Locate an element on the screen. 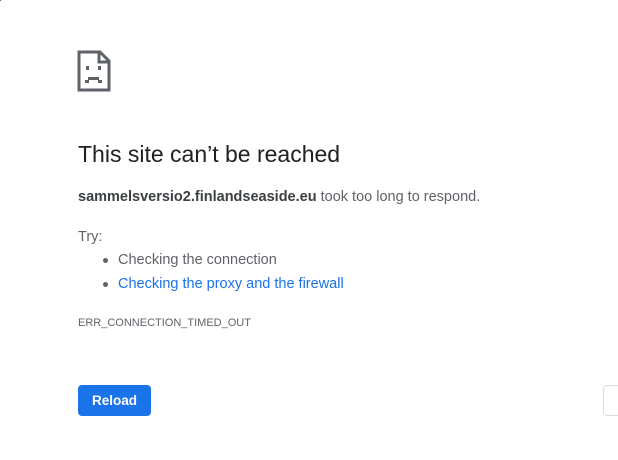 This screenshot has width=618, height=460. suggestion-label: Checking the connection is located at coordinates (197, 260).